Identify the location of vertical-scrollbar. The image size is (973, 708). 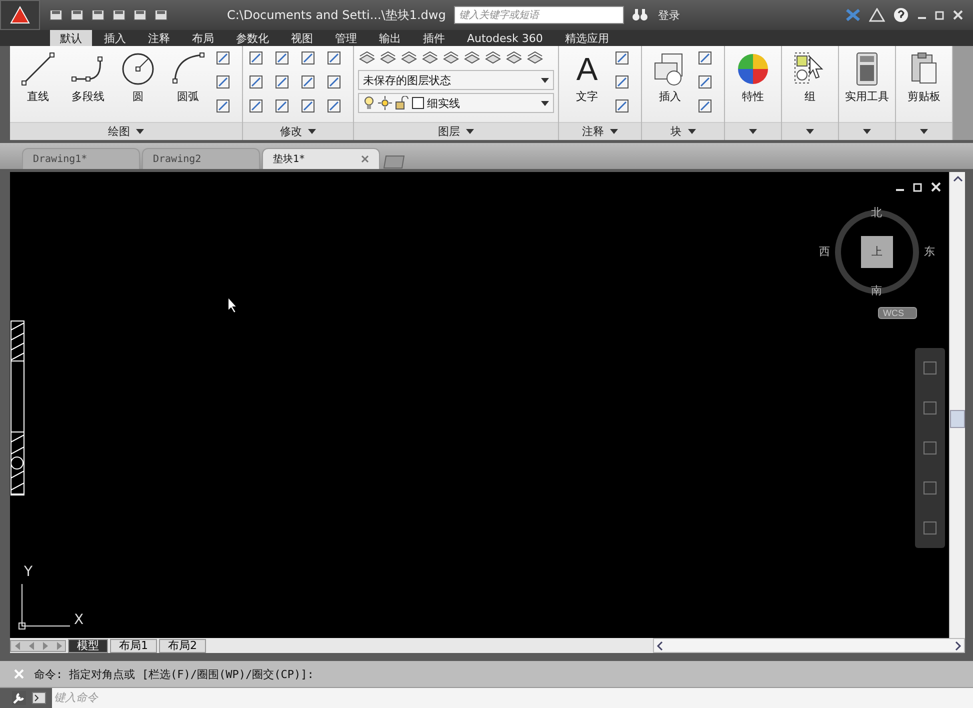
(957, 405).